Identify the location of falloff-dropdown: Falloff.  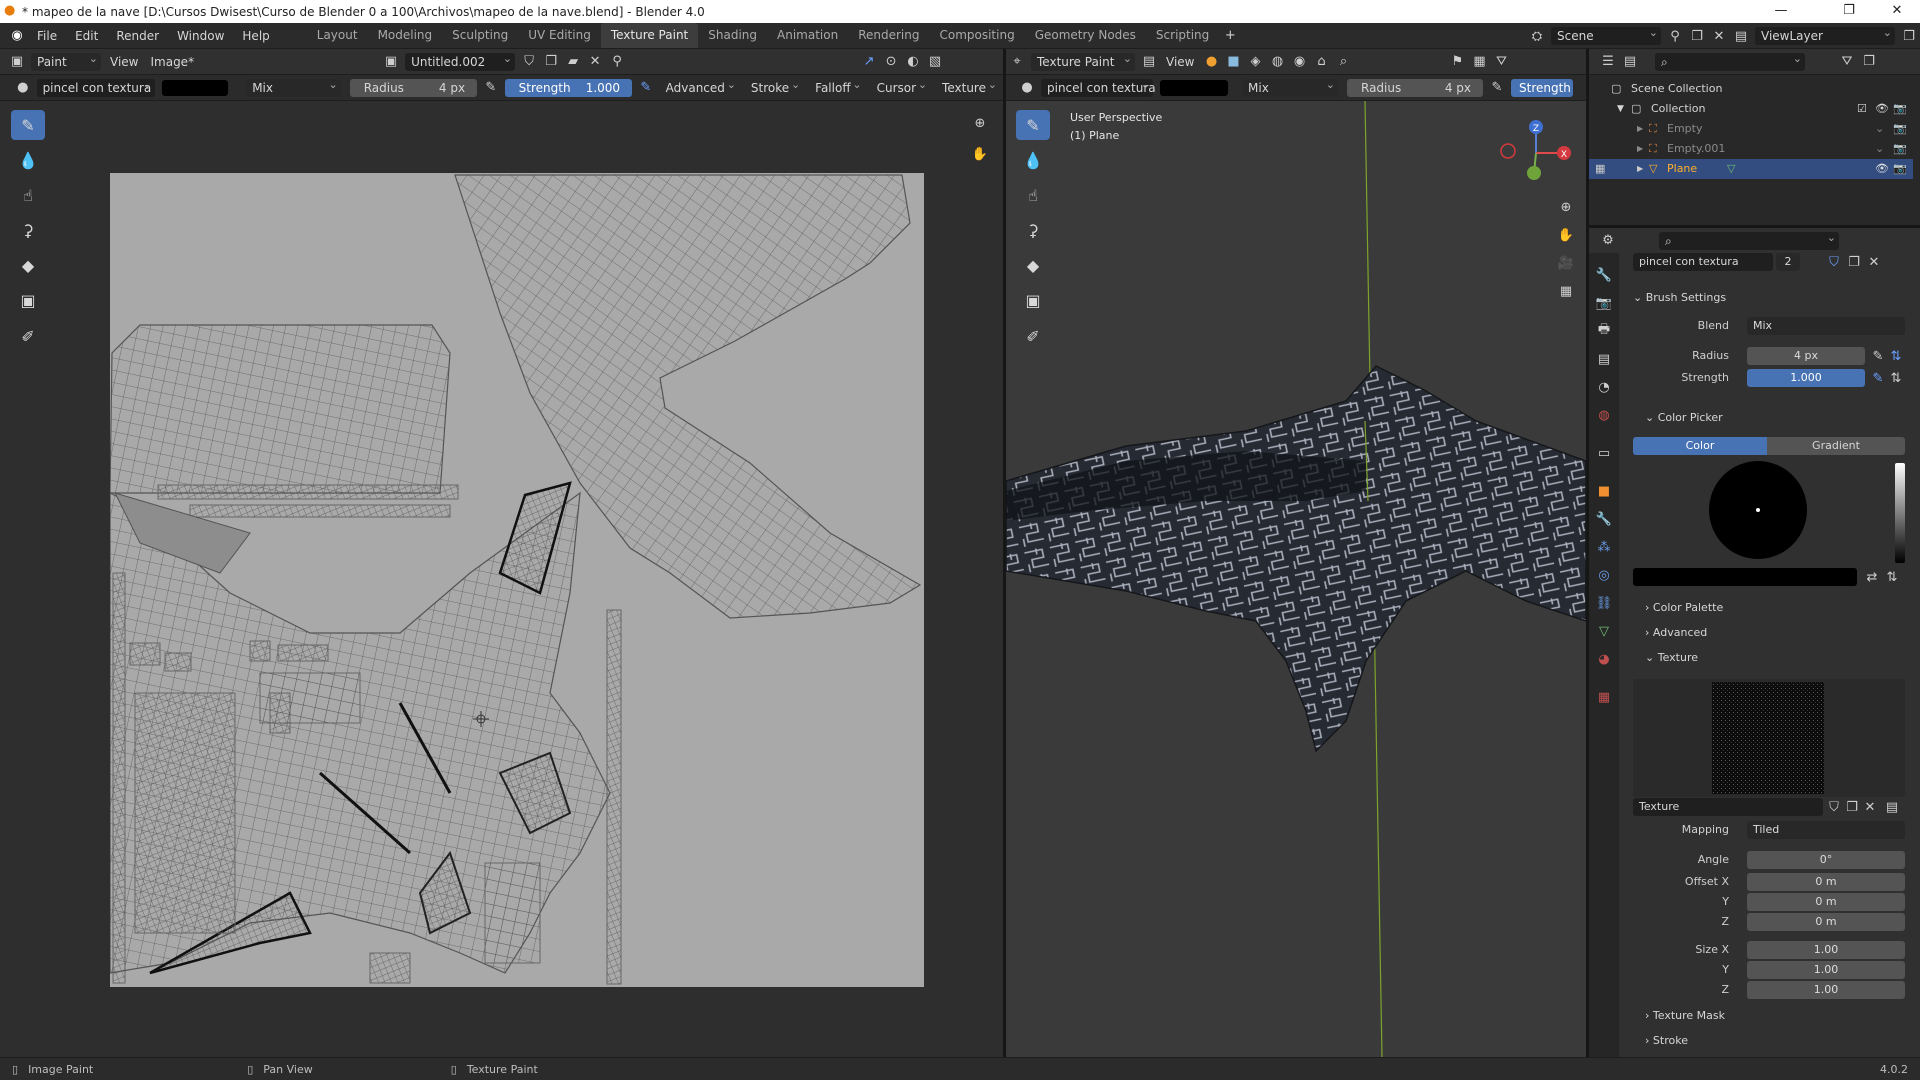
(836, 86).